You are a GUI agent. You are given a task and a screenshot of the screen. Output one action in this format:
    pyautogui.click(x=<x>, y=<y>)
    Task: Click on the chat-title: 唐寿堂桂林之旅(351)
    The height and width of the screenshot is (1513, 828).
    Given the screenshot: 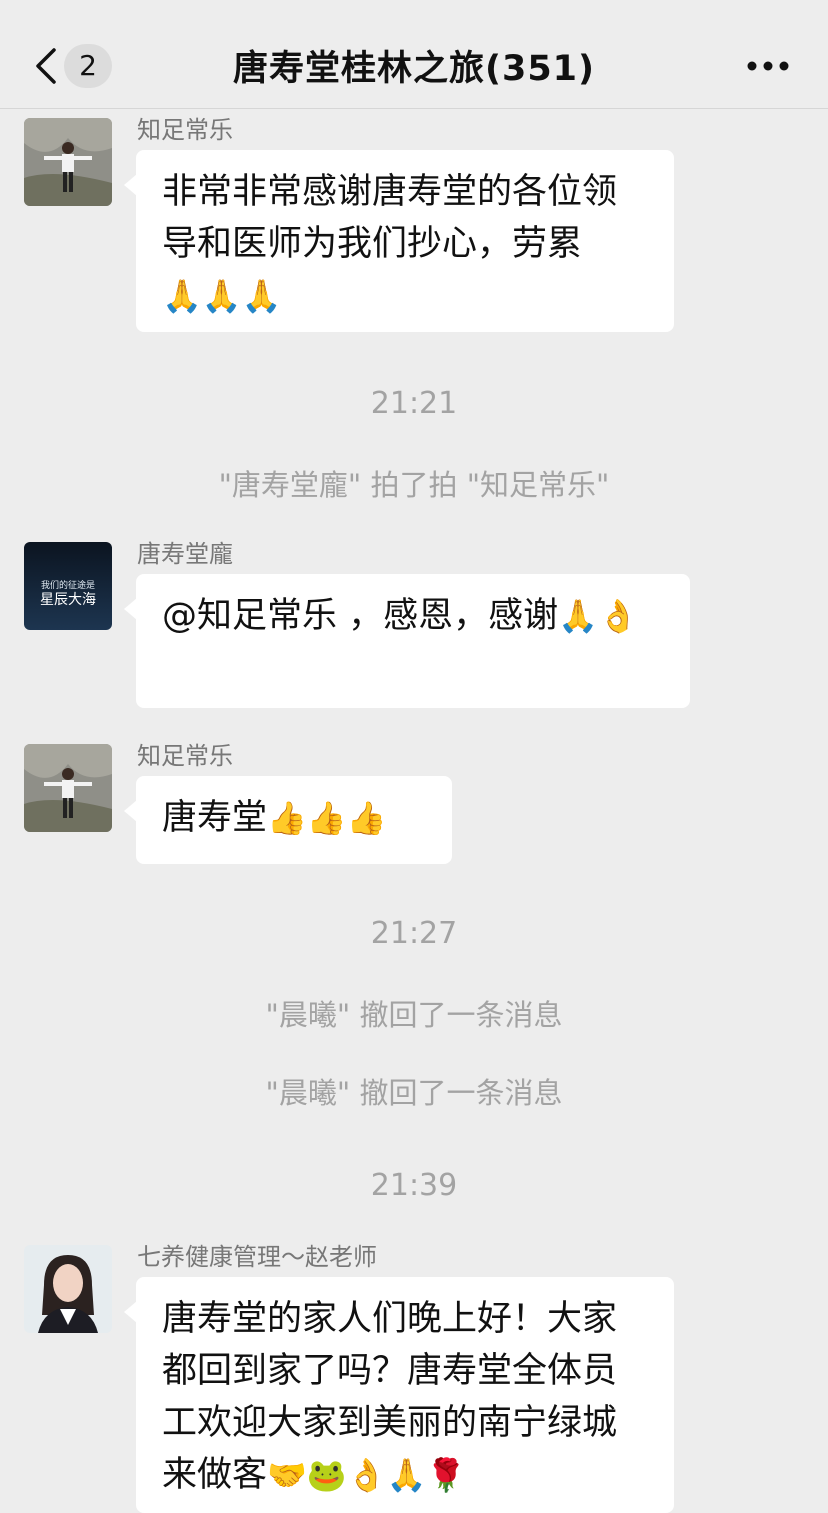 What is the action you would take?
    pyautogui.click(x=414, y=69)
    